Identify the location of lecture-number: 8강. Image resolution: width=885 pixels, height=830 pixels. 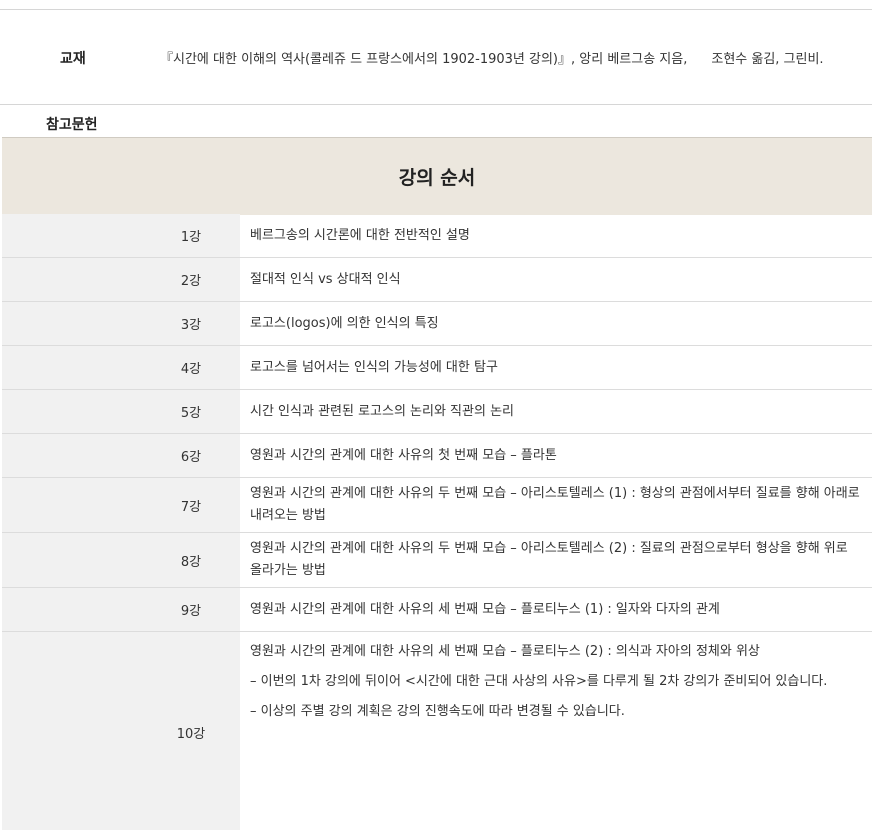
(121, 560).